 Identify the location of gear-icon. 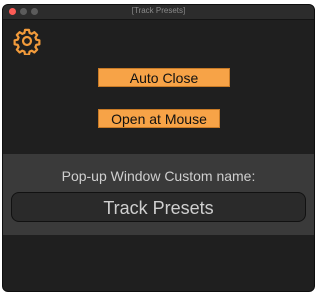
(27, 41).